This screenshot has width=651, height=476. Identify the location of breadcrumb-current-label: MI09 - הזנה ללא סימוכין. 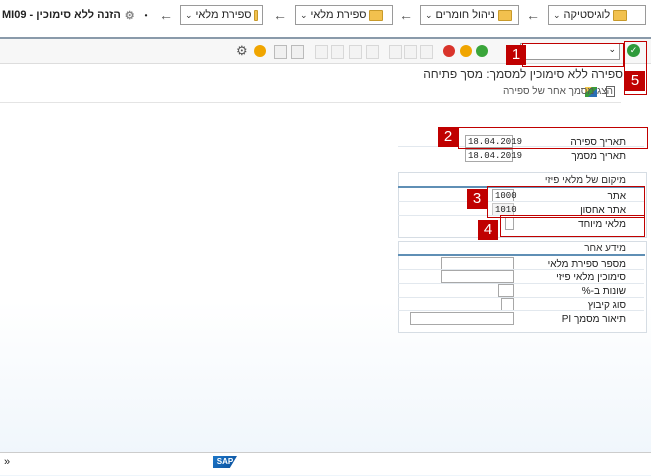
(61, 15).